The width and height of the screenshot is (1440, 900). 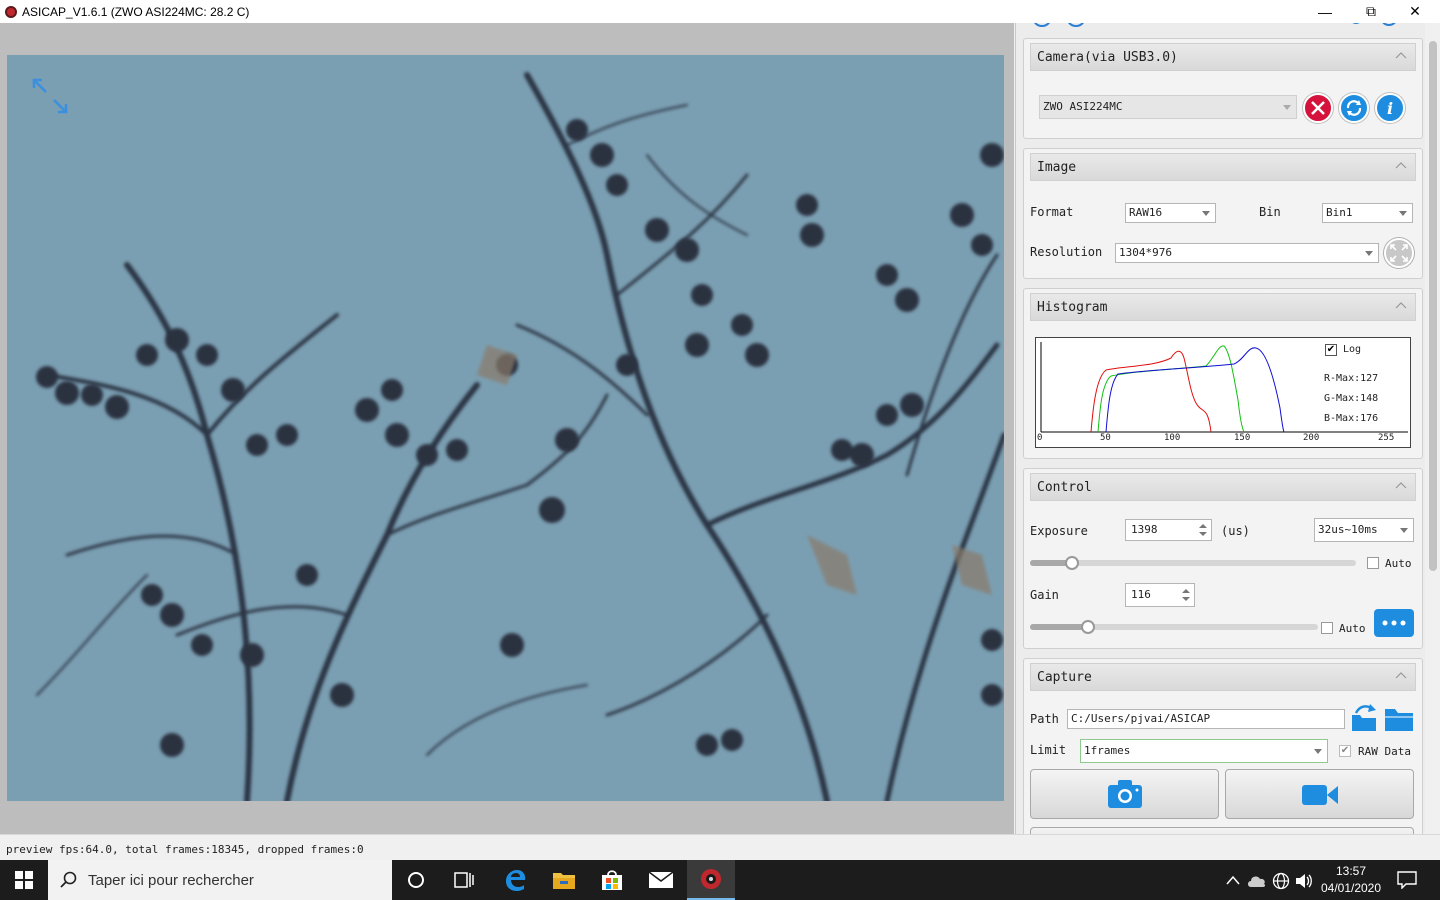 What do you see at coordinates (1072, 563) in the screenshot?
I see `exposure-slider-handle` at bounding box center [1072, 563].